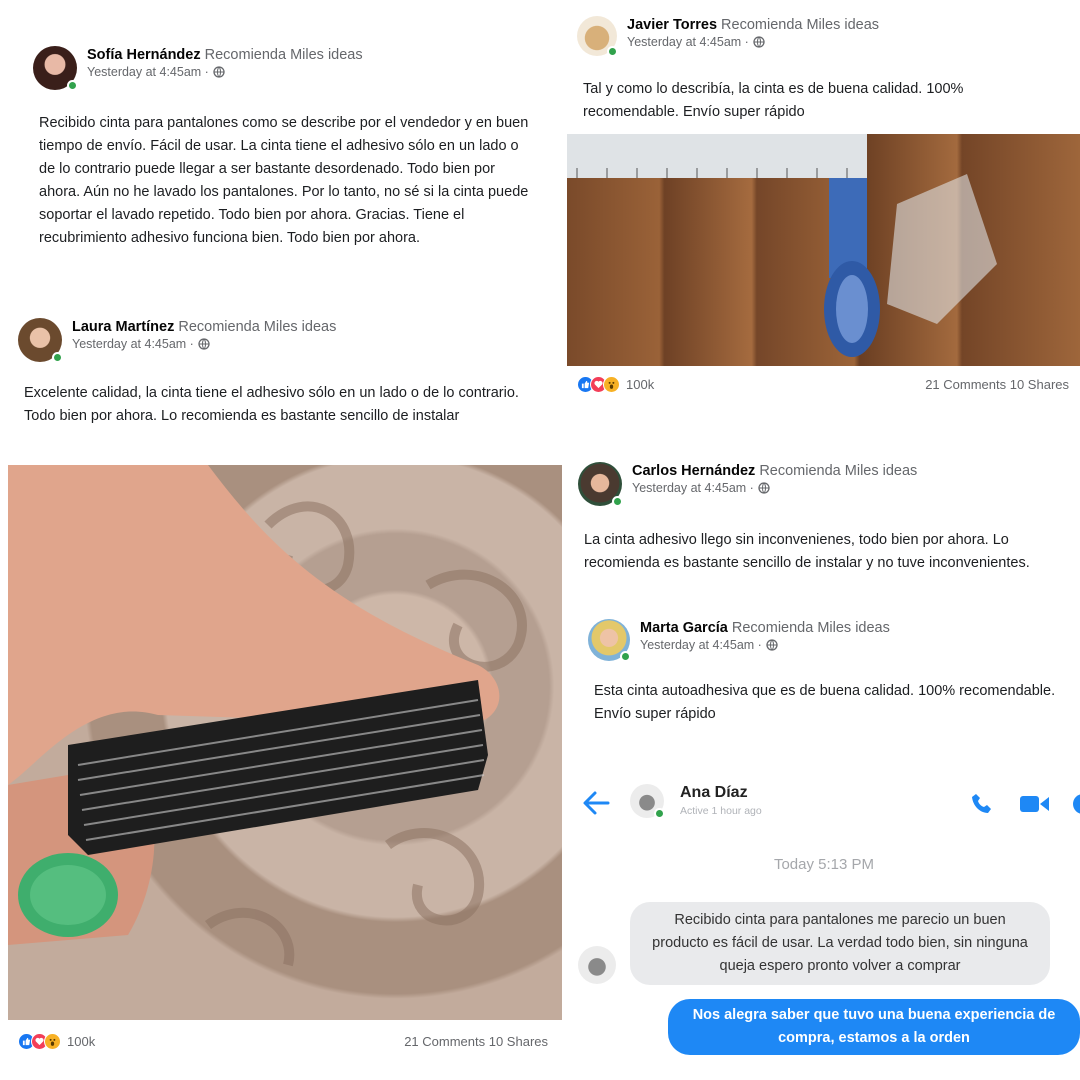 The width and height of the screenshot is (1080, 1080). What do you see at coordinates (824, 803) in the screenshot?
I see `messenger-header: Ana Díaz Active 1 hour ago` at bounding box center [824, 803].